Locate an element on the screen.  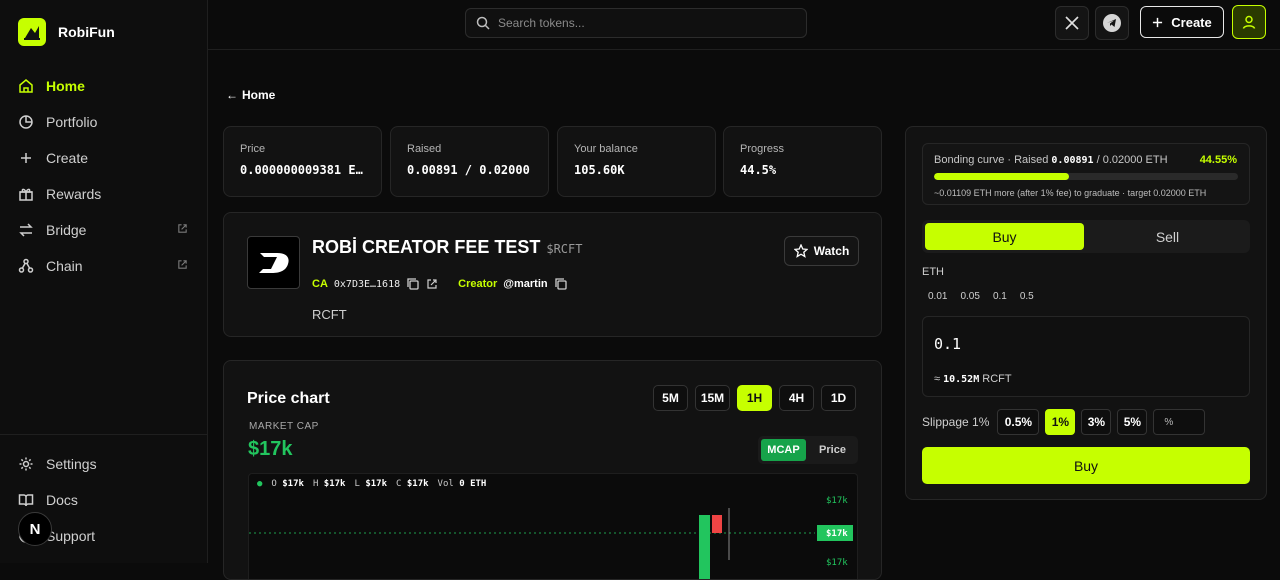
axis-label-current: $17k is located at coordinates (837, 534).